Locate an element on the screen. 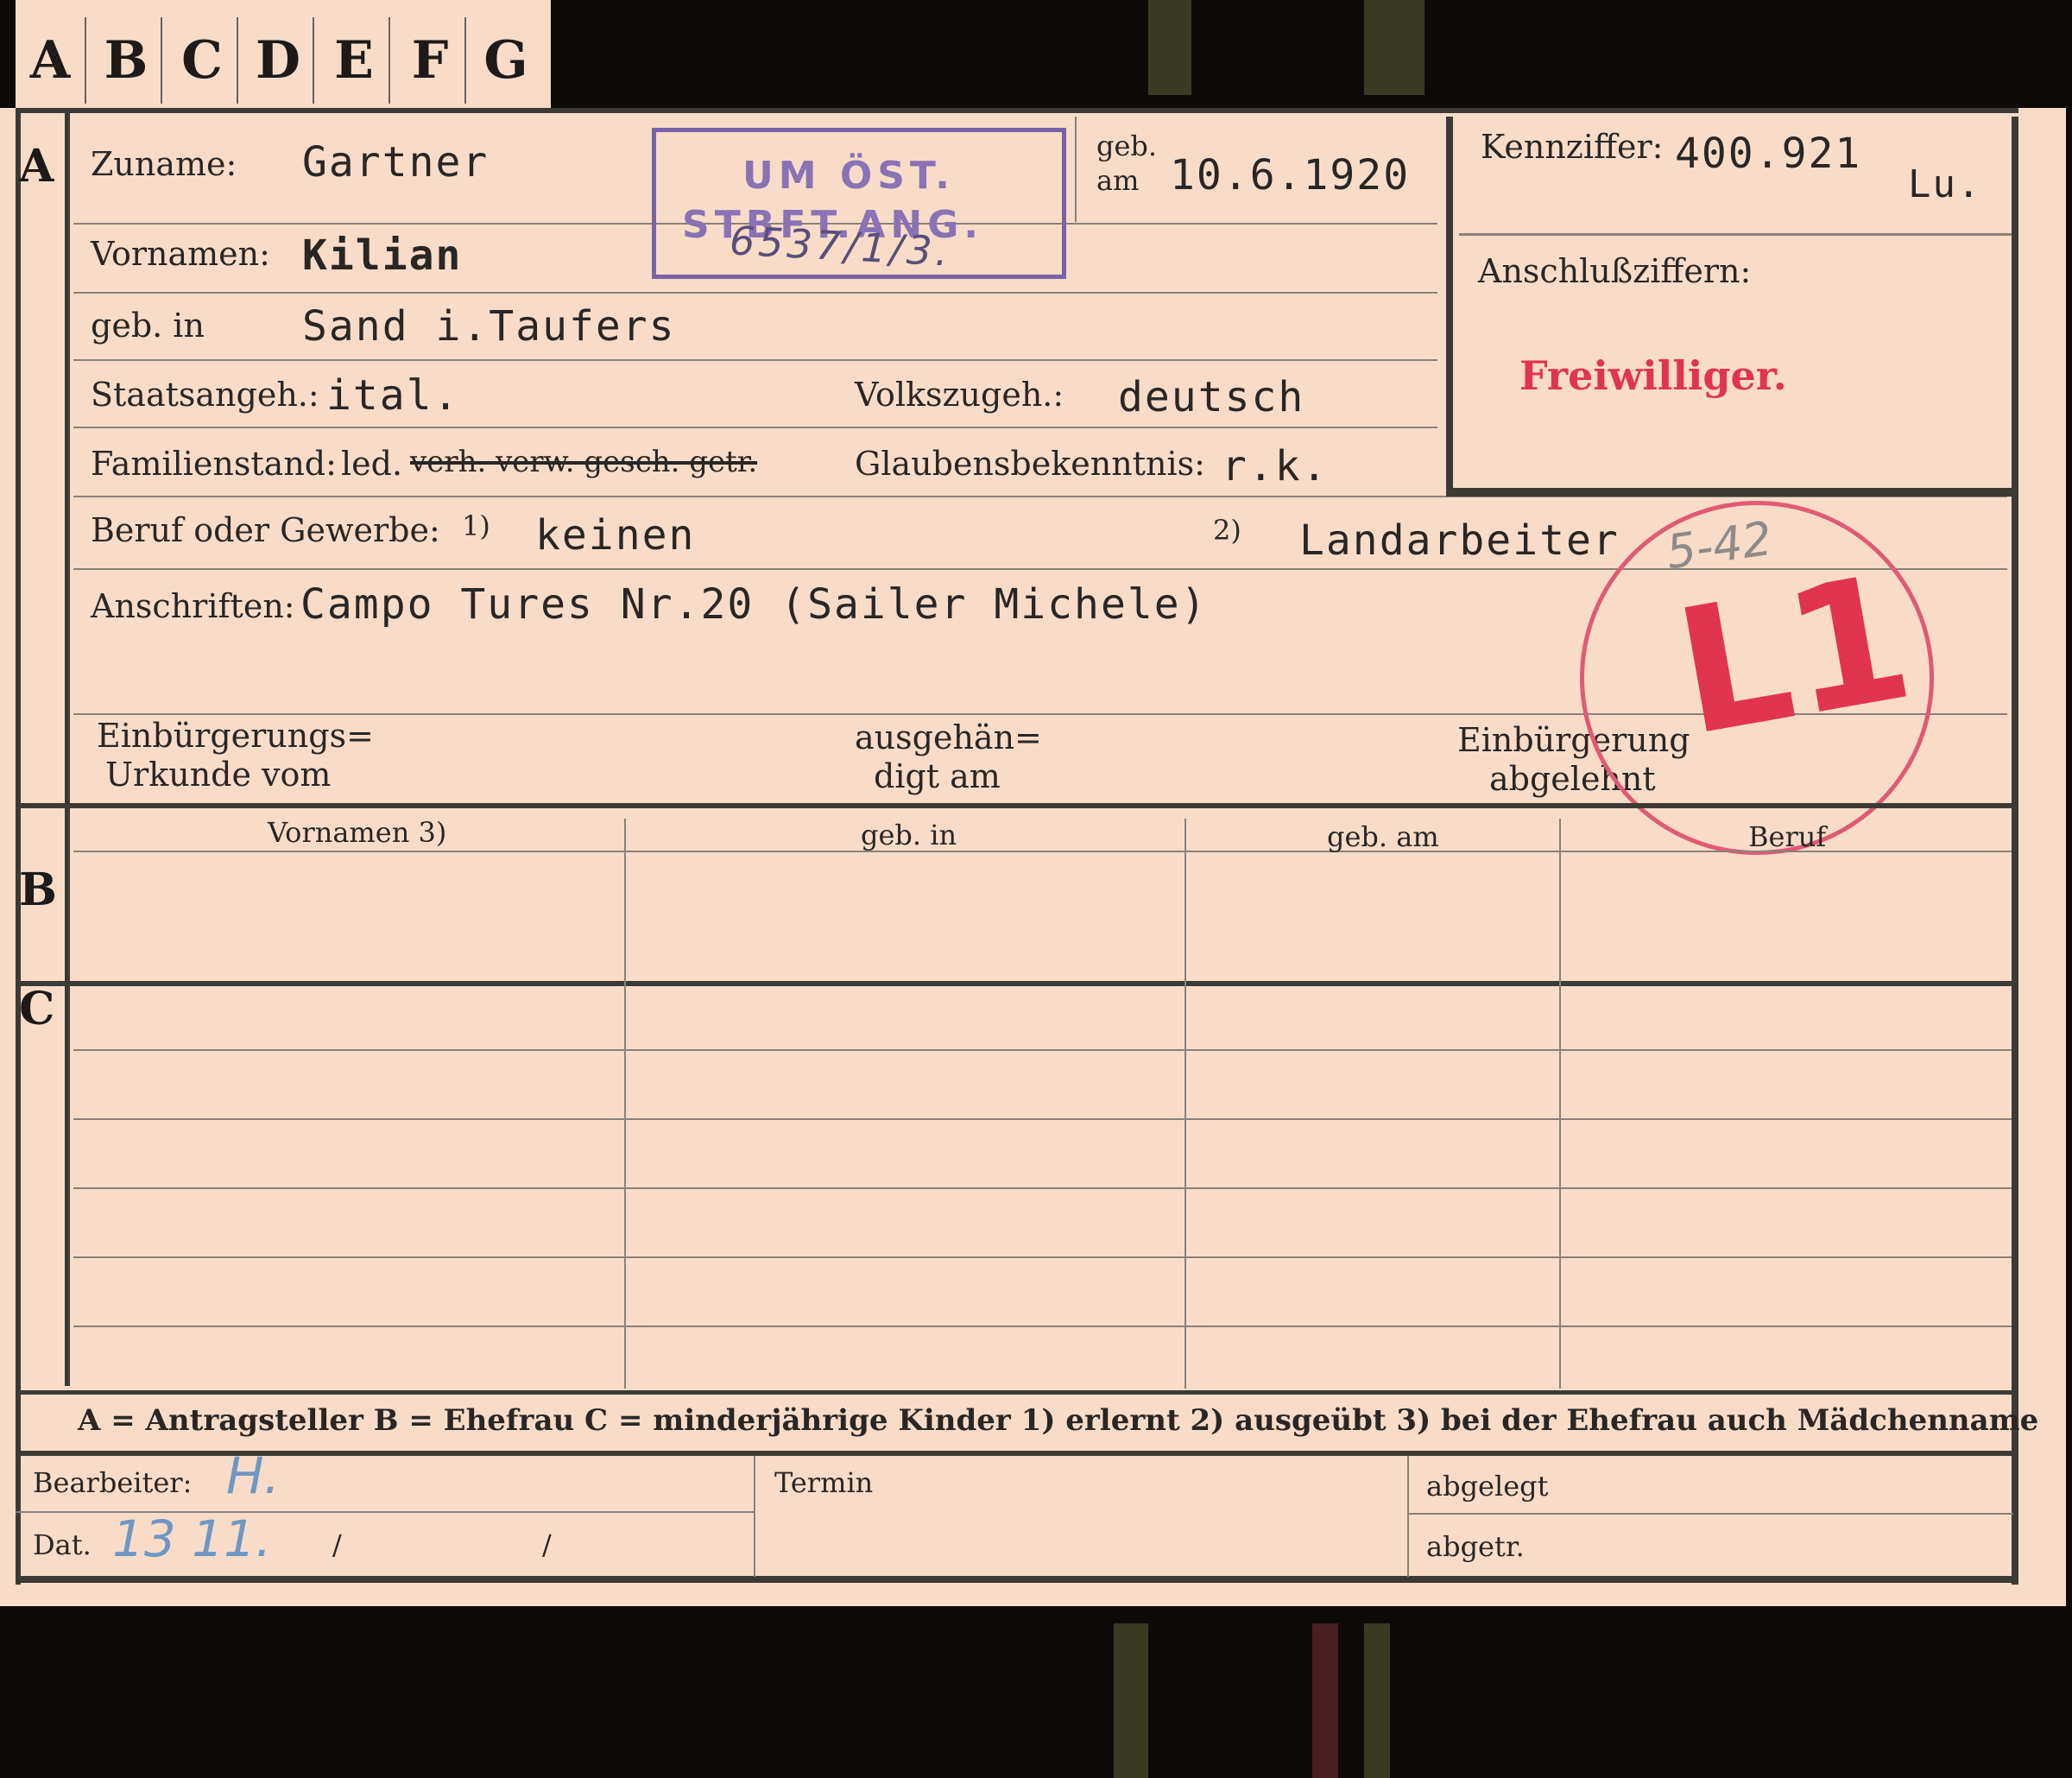 The height and width of the screenshot is (1778, 2072). bearbeiter-initial: H. is located at coordinates (253, 1476).